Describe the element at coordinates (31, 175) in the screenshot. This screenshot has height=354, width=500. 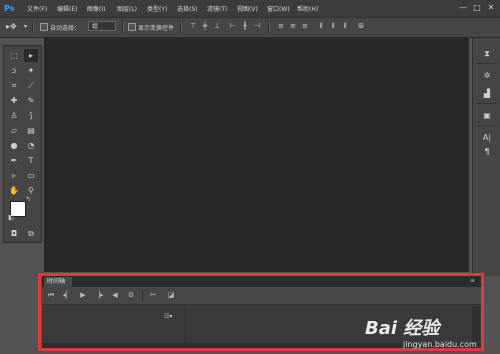
I see `rectangle-tool-icon: ▭` at that location.